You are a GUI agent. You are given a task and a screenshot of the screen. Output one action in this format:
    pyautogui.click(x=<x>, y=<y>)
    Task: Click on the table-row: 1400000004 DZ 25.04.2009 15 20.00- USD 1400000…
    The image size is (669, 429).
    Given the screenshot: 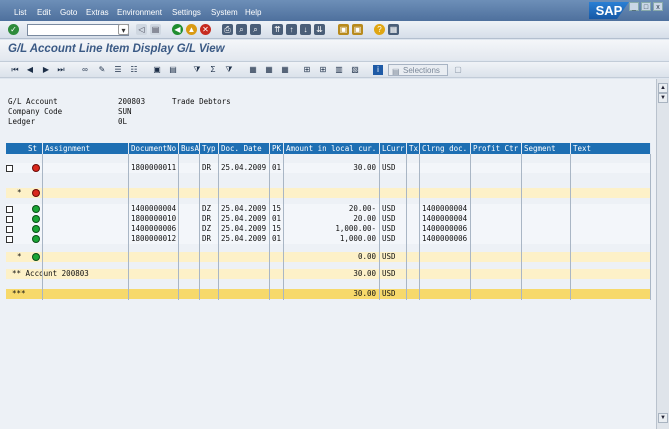 What is the action you would take?
    pyautogui.click(x=328, y=209)
    